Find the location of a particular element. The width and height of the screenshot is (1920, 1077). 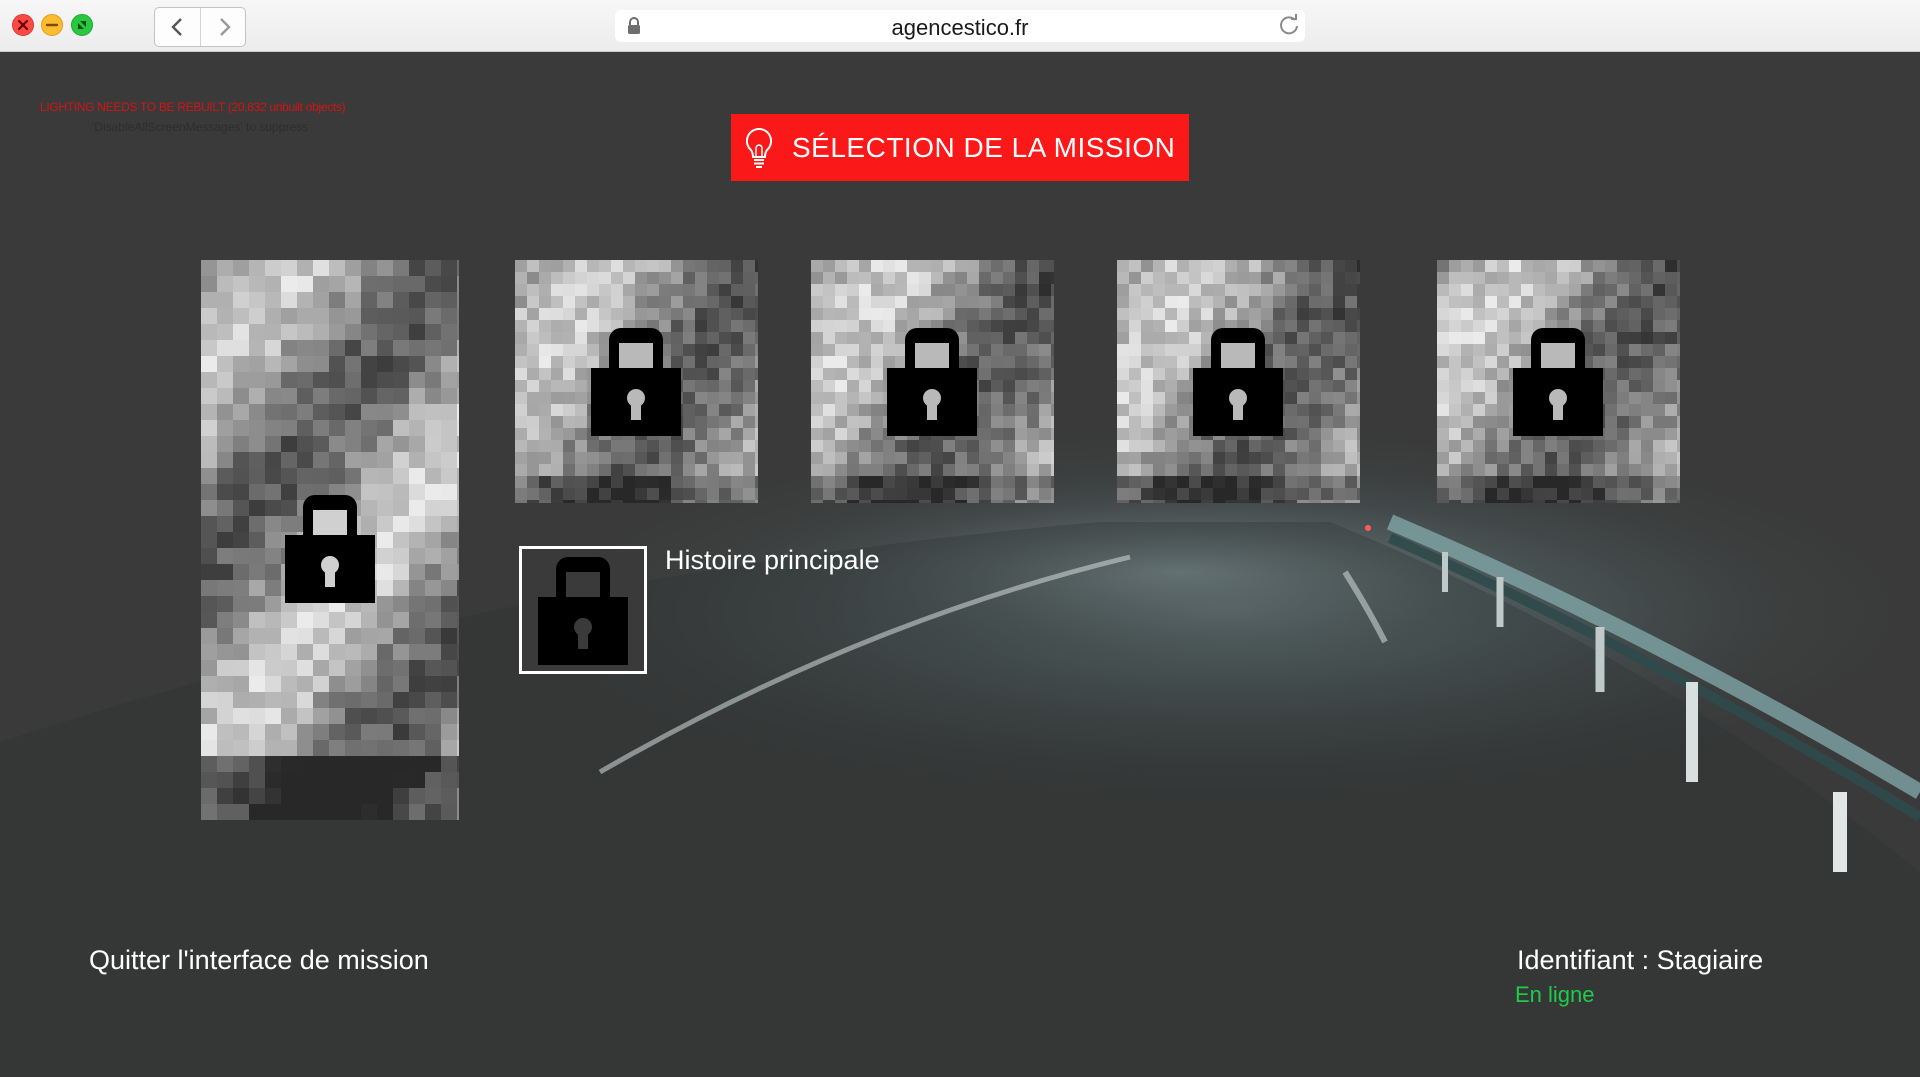

minimize-window-button is located at coordinates (52, 25).